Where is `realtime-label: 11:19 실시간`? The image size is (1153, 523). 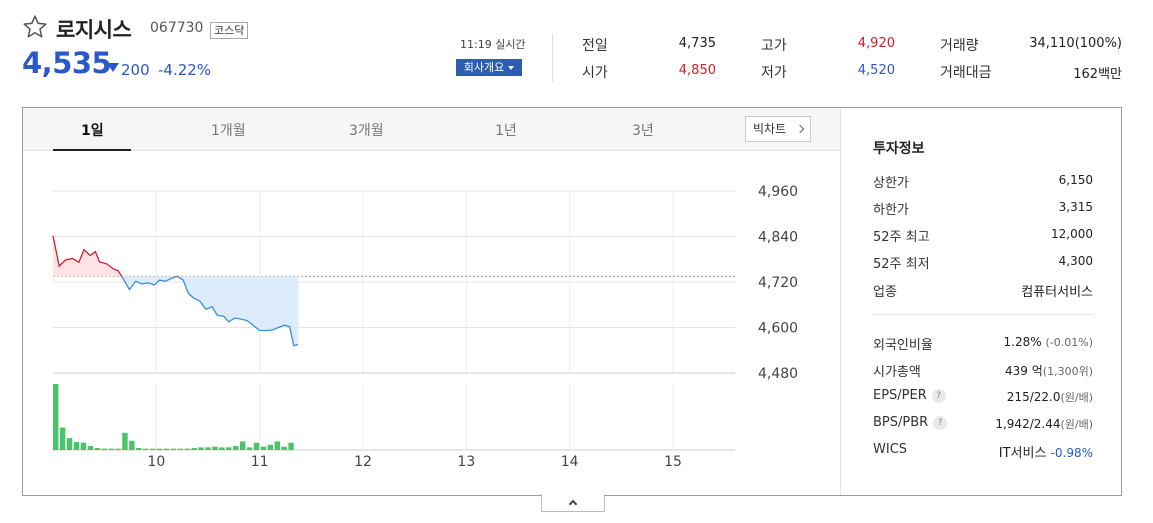 realtime-label: 11:19 실시간 is located at coordinates (493, 44).